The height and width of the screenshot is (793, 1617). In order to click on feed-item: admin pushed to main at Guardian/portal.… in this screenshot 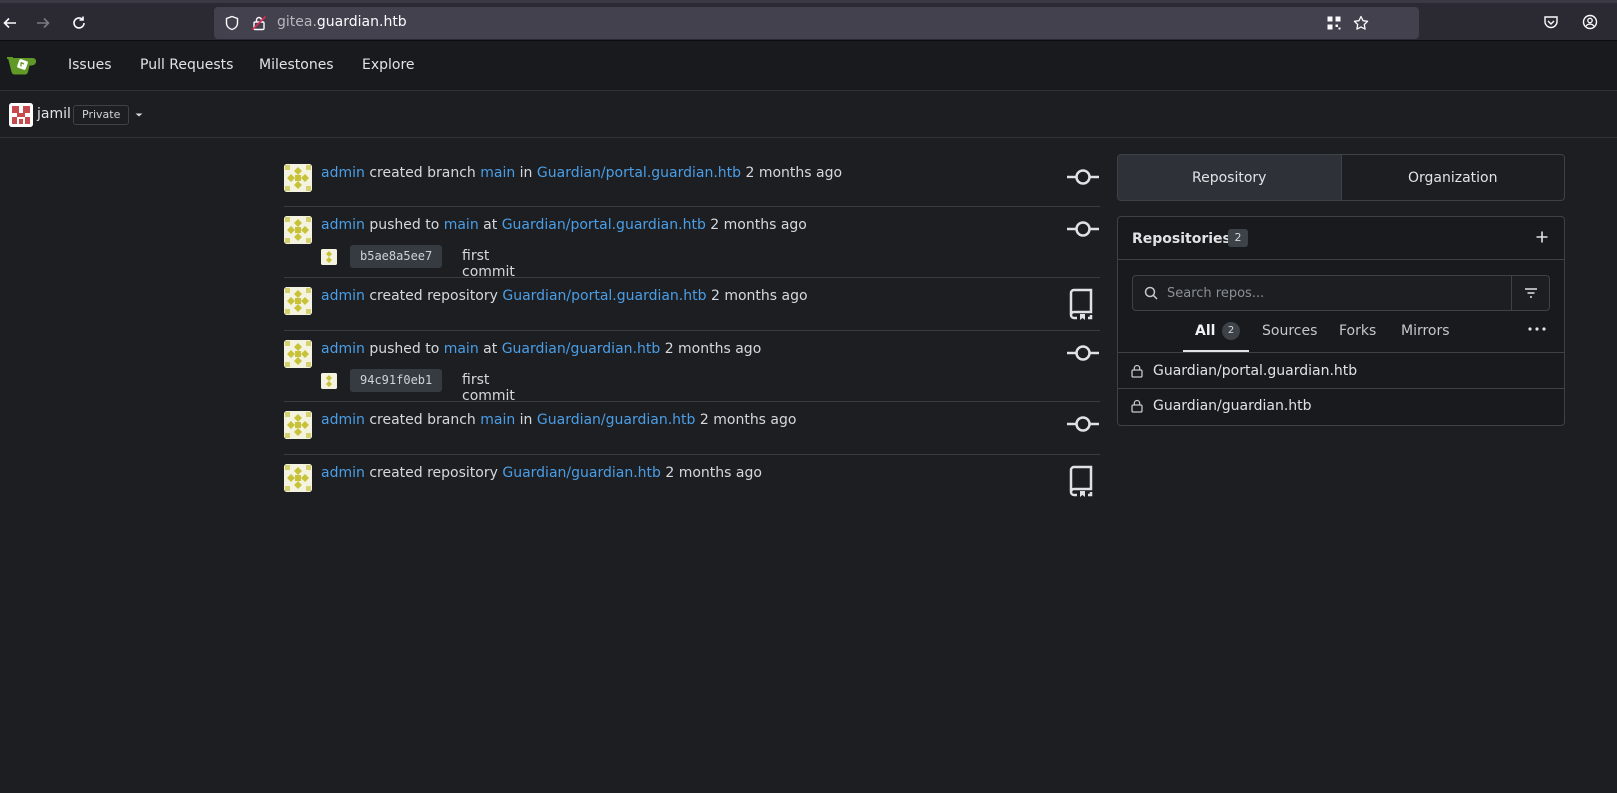, I will do `click(692, 243)`.